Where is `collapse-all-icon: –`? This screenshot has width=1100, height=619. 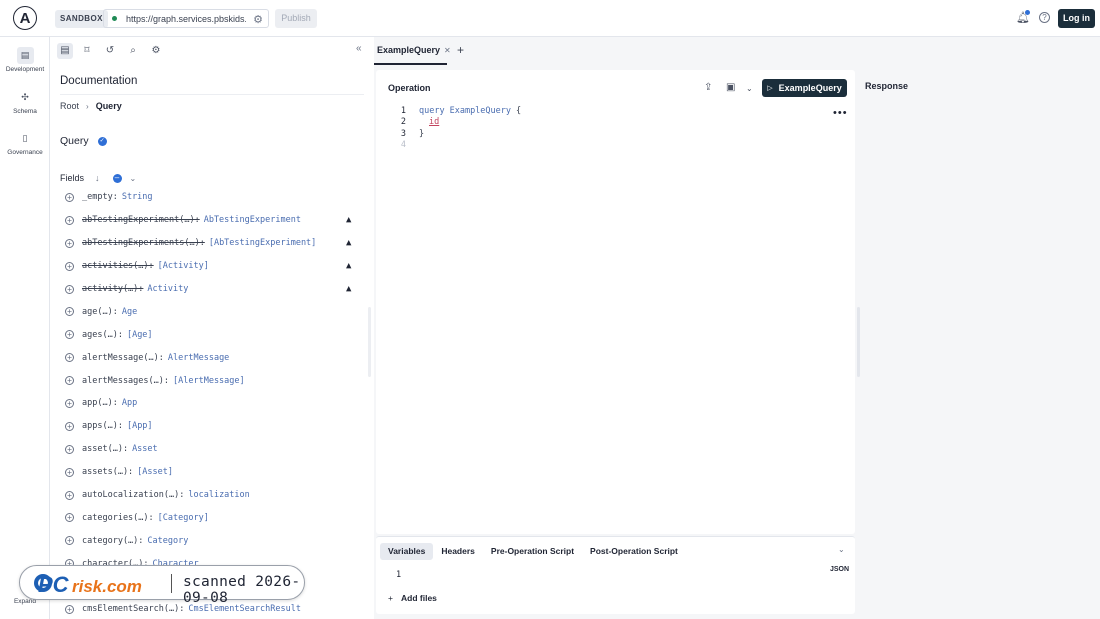 collapse-all-icon: – is located at coordinates (117, 178).